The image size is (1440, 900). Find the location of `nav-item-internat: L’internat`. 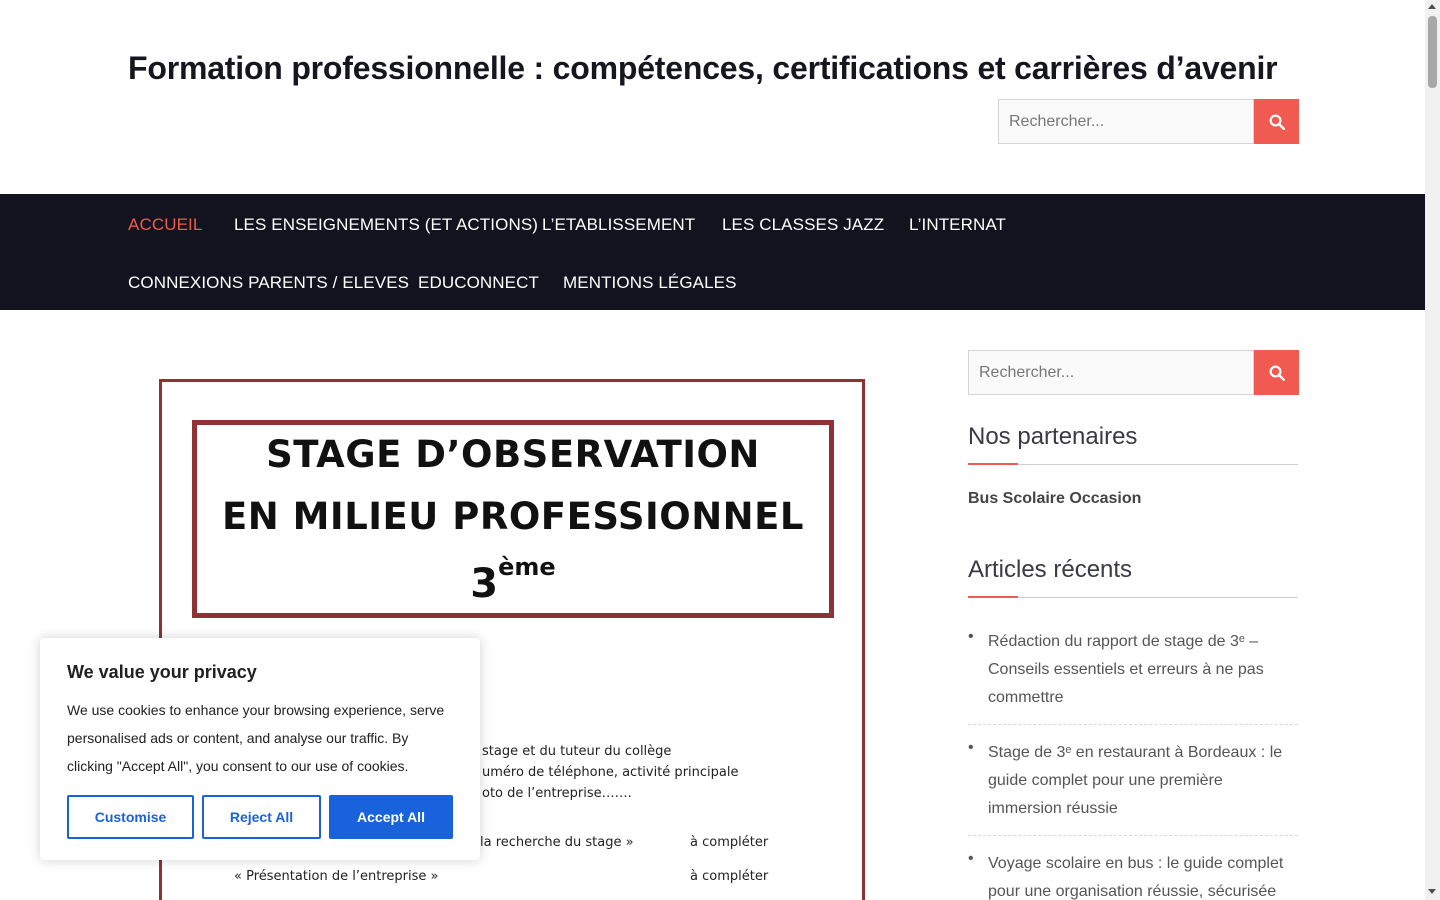

nav-item-internat: L’internat is located at coordinates (957, 225).